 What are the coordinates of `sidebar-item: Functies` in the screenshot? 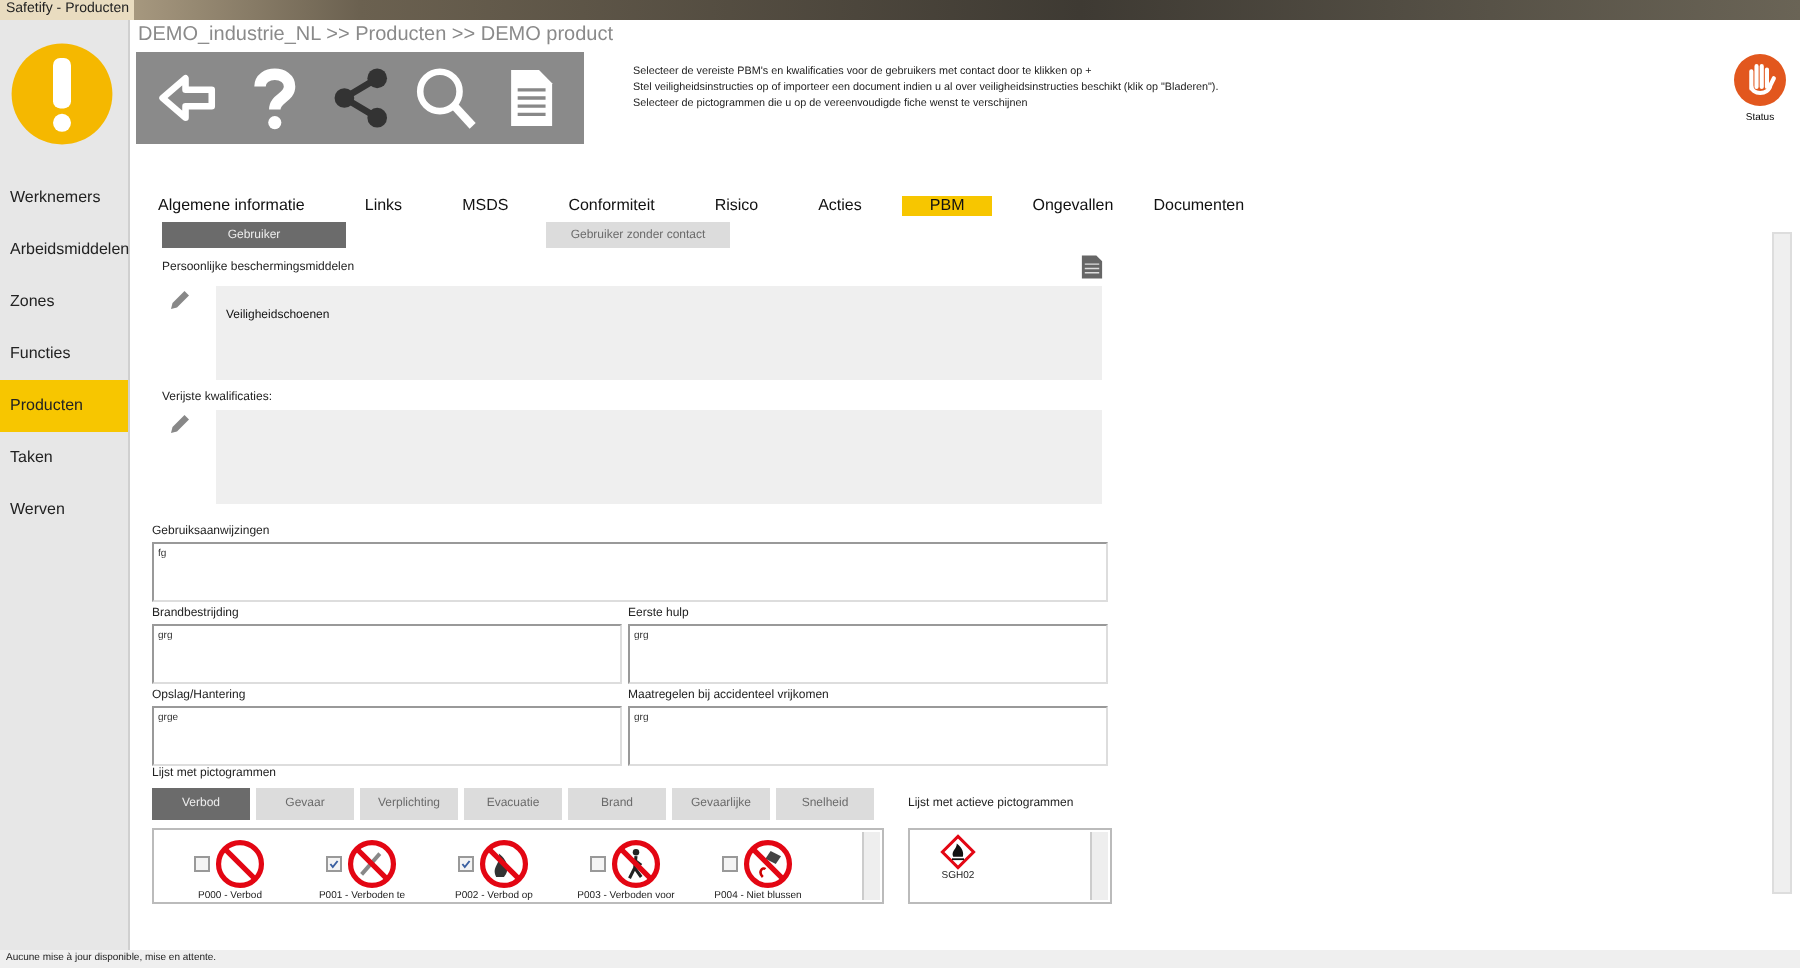 It's located at (64, 354).